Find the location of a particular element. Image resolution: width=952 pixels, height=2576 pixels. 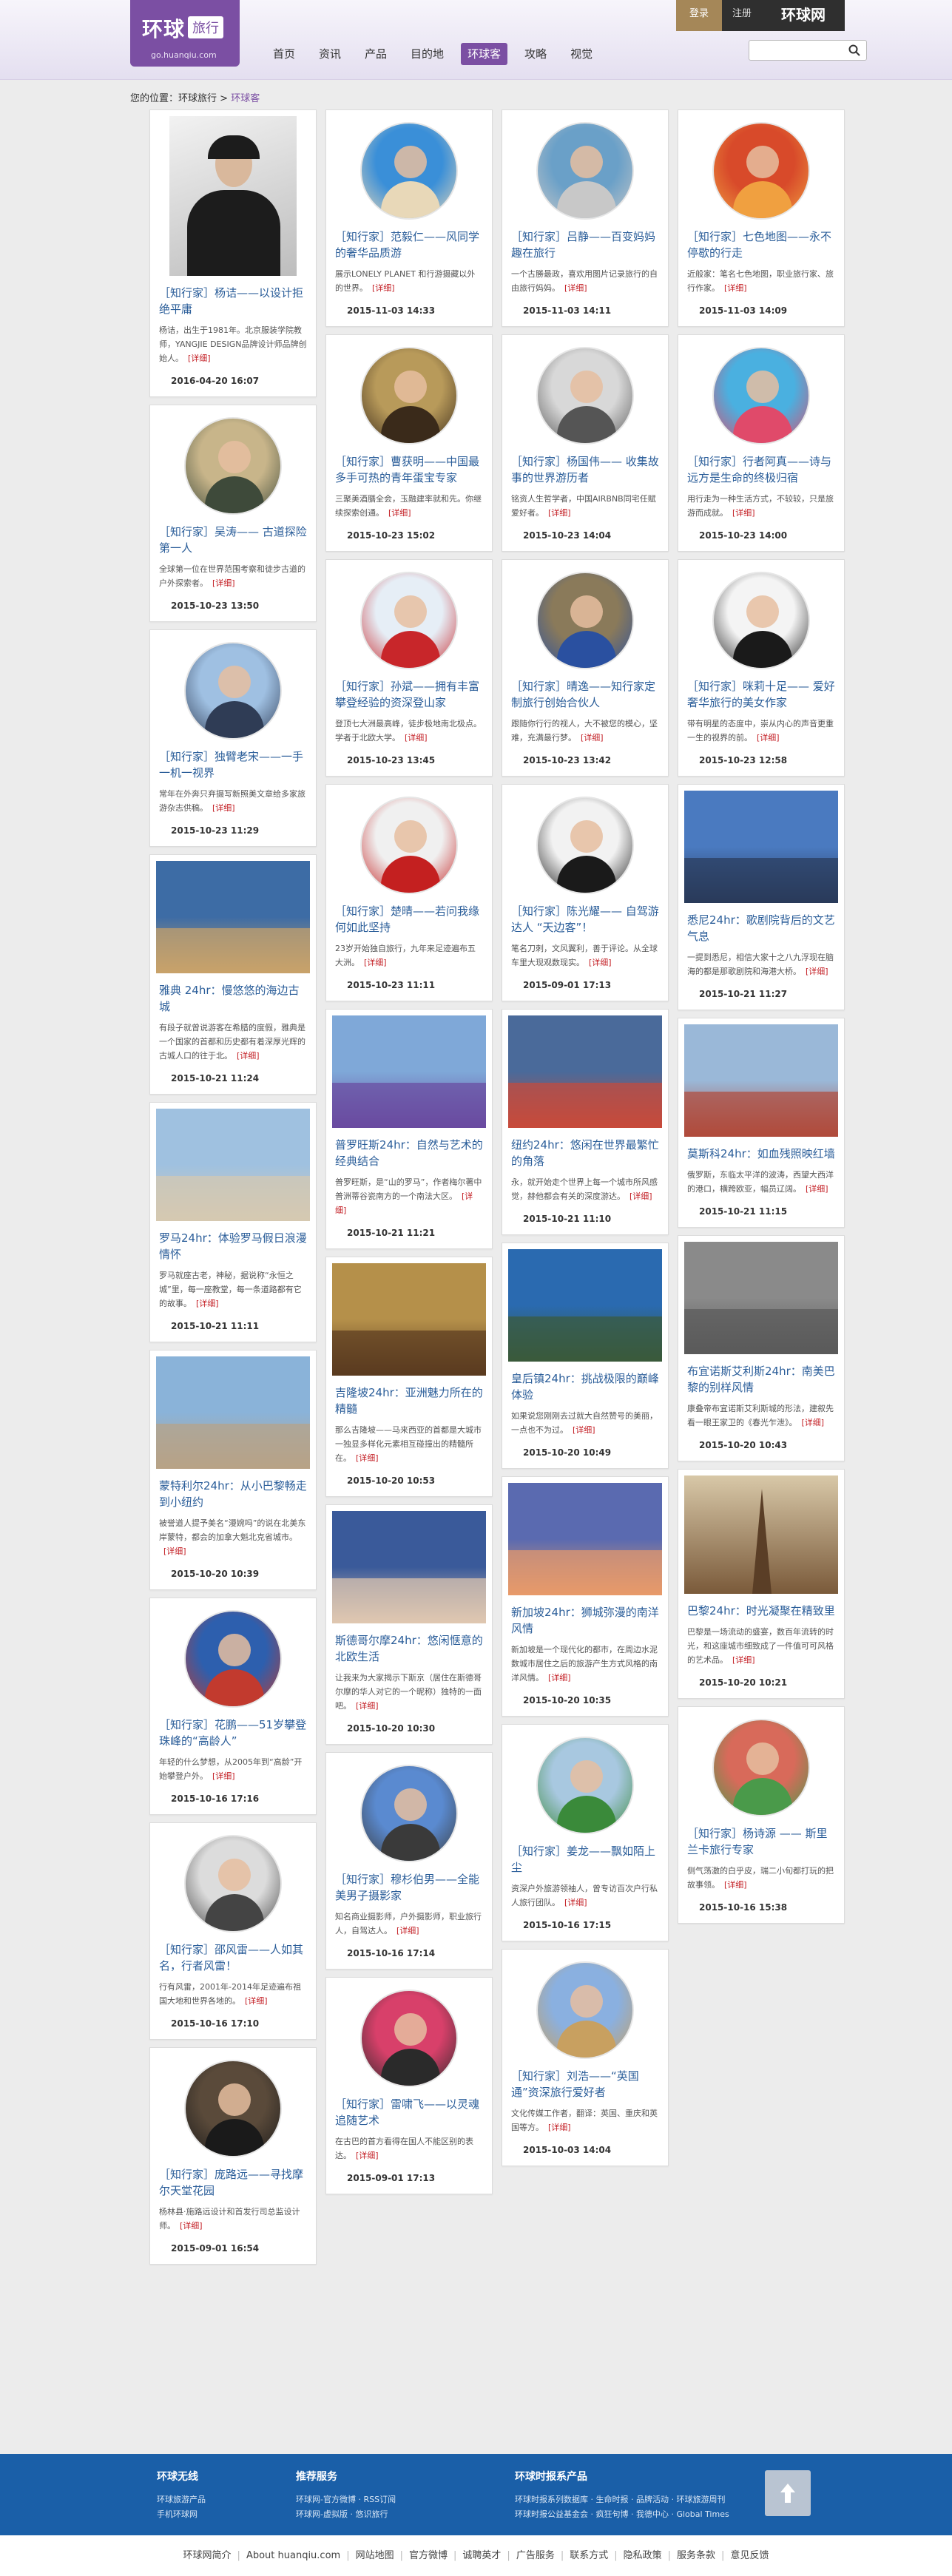

article-title: ［知行家］独臂老宋——一手一机一视界 is located at coordinates (233, 764).